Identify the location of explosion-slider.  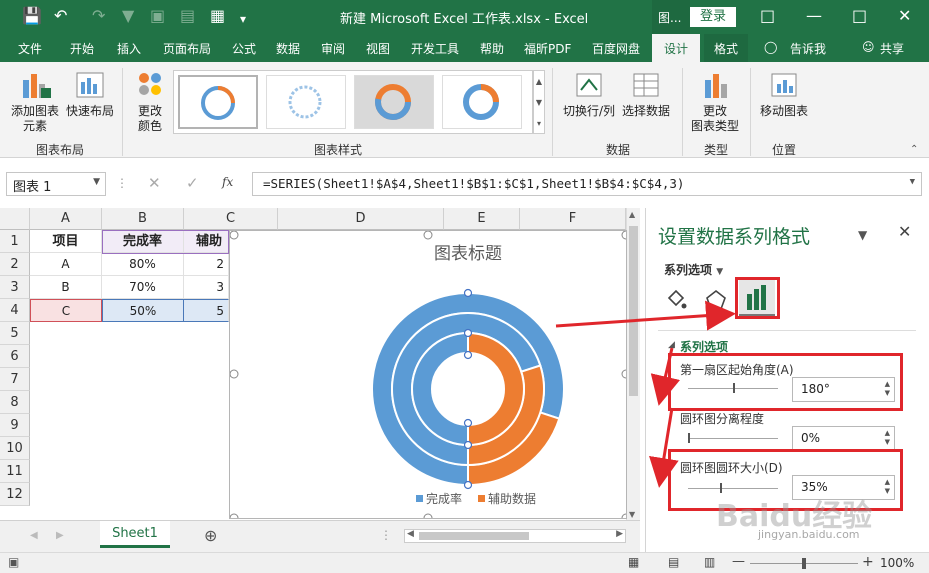
(733, 438).